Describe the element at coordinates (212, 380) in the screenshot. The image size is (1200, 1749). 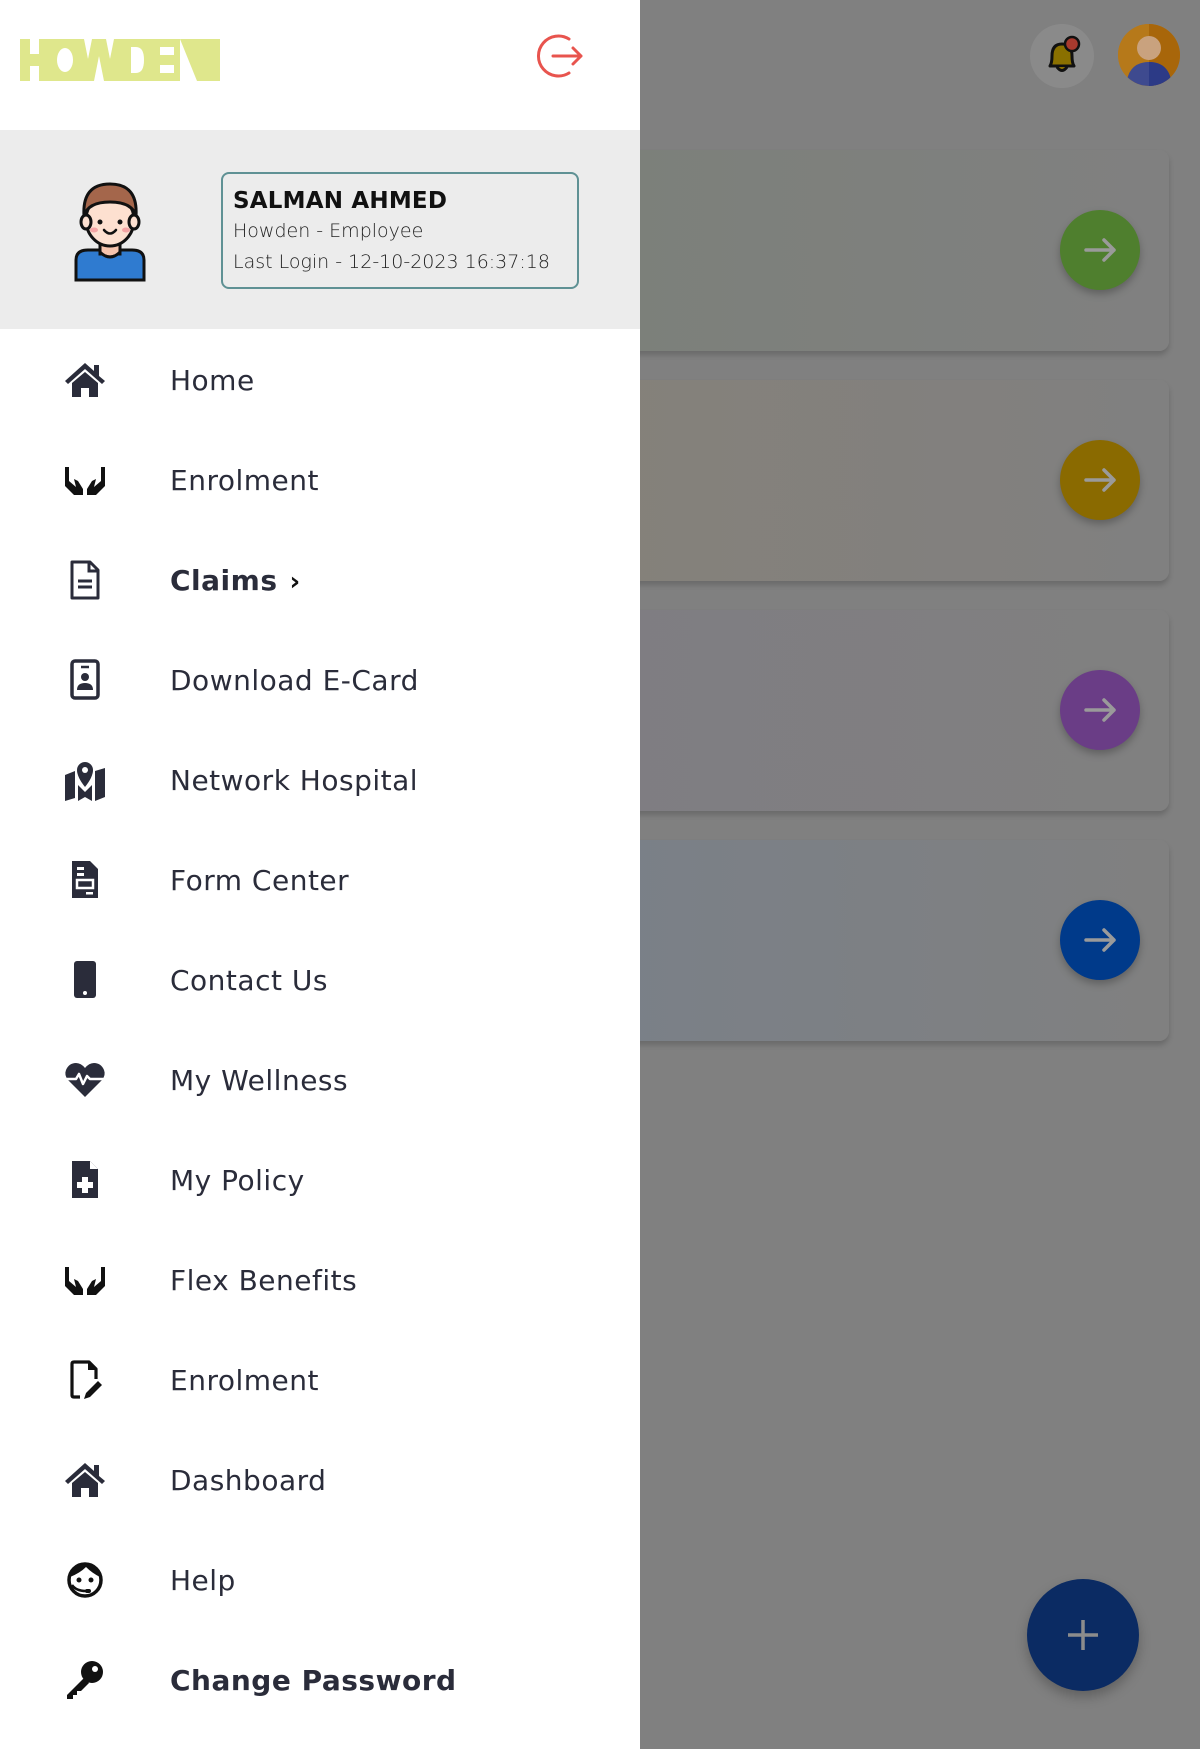
I see `menu-label: Home` at that location.